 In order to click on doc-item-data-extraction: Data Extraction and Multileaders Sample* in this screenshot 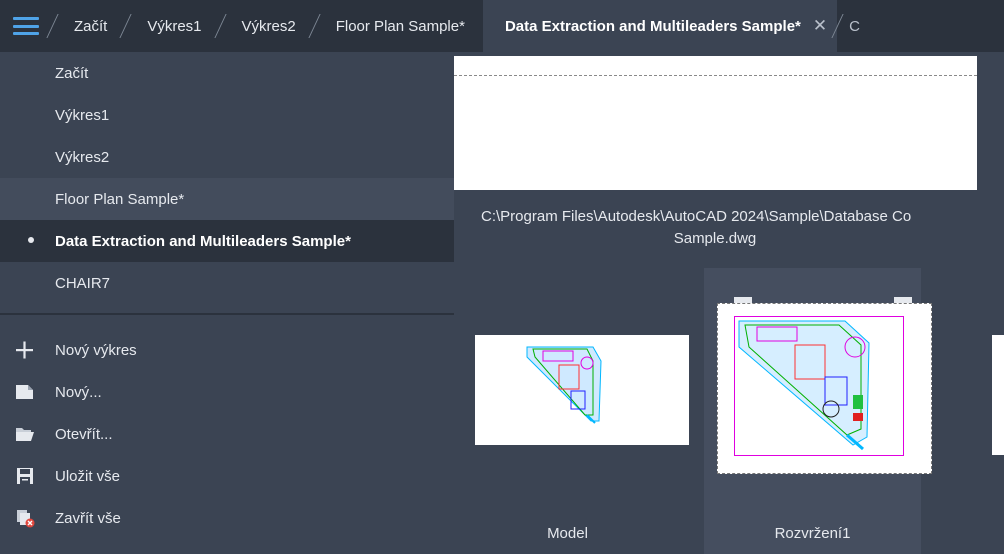, I will do `click(227, 241)`.